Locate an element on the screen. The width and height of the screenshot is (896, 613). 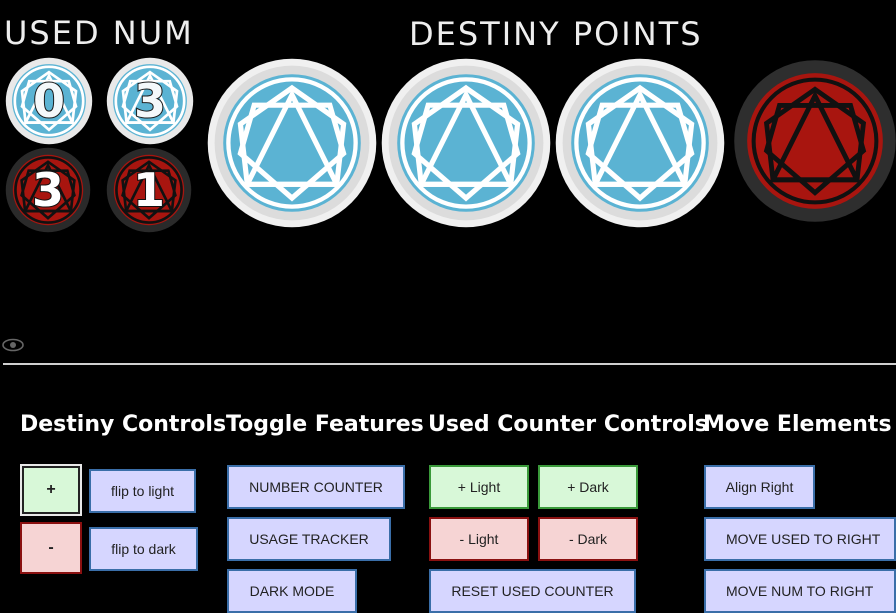
dark-used-counter: 3 is located at coordinates (48, 190).